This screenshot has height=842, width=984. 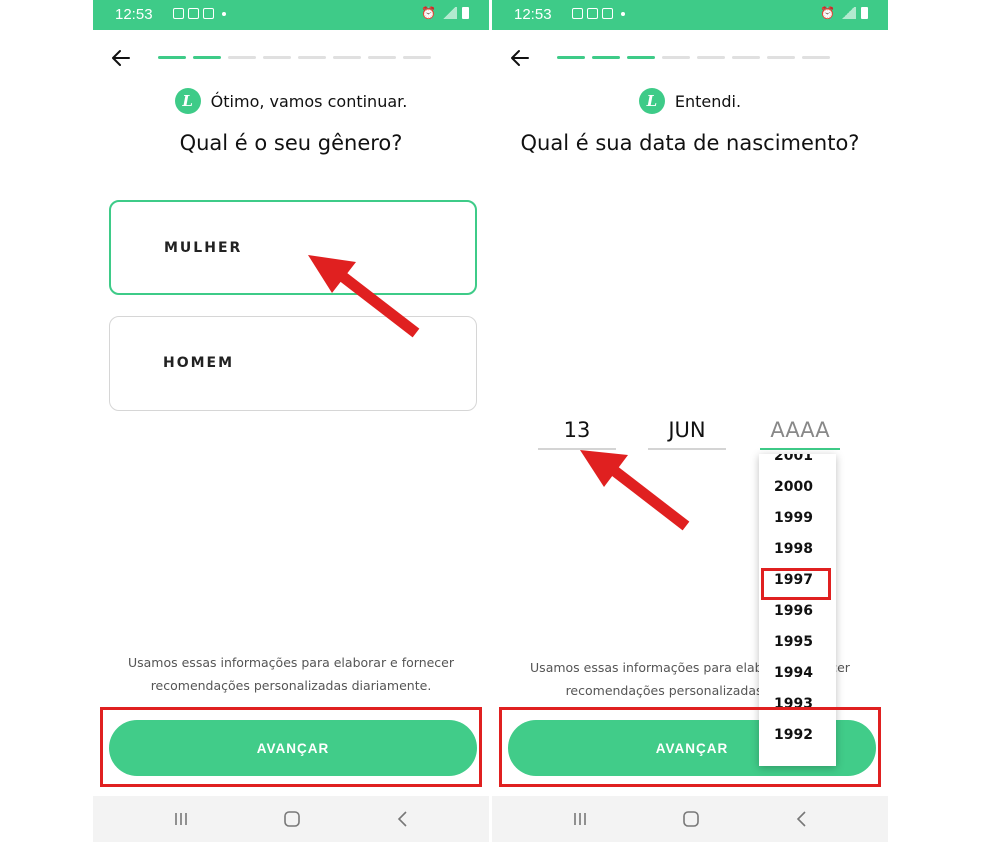 What do you see at coordinates (199, 363) in the screenshot?
I see `option-label: HOMEM` at bounding box center [199, 363].